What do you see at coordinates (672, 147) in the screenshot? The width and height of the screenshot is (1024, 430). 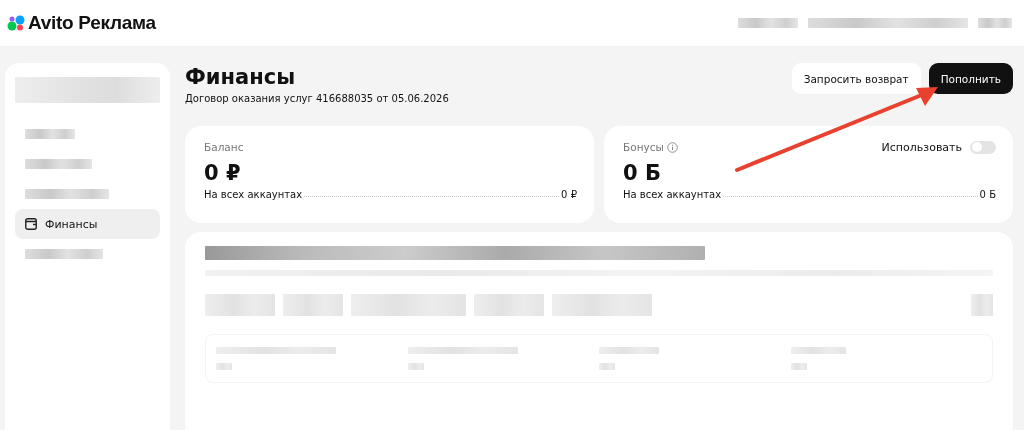 I see `info-icon` at bounding box center [672, 147].